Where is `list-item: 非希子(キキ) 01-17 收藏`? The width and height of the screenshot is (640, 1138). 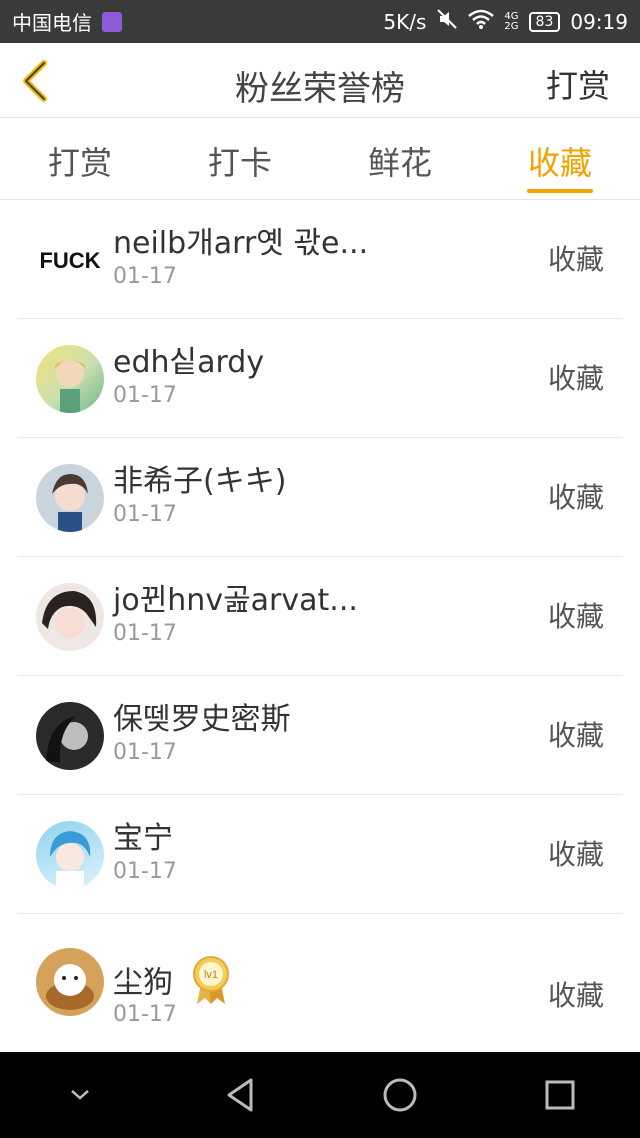 list-item: 非希子(キキ) 01-17 收藏 is located at coordinates (320, 497).